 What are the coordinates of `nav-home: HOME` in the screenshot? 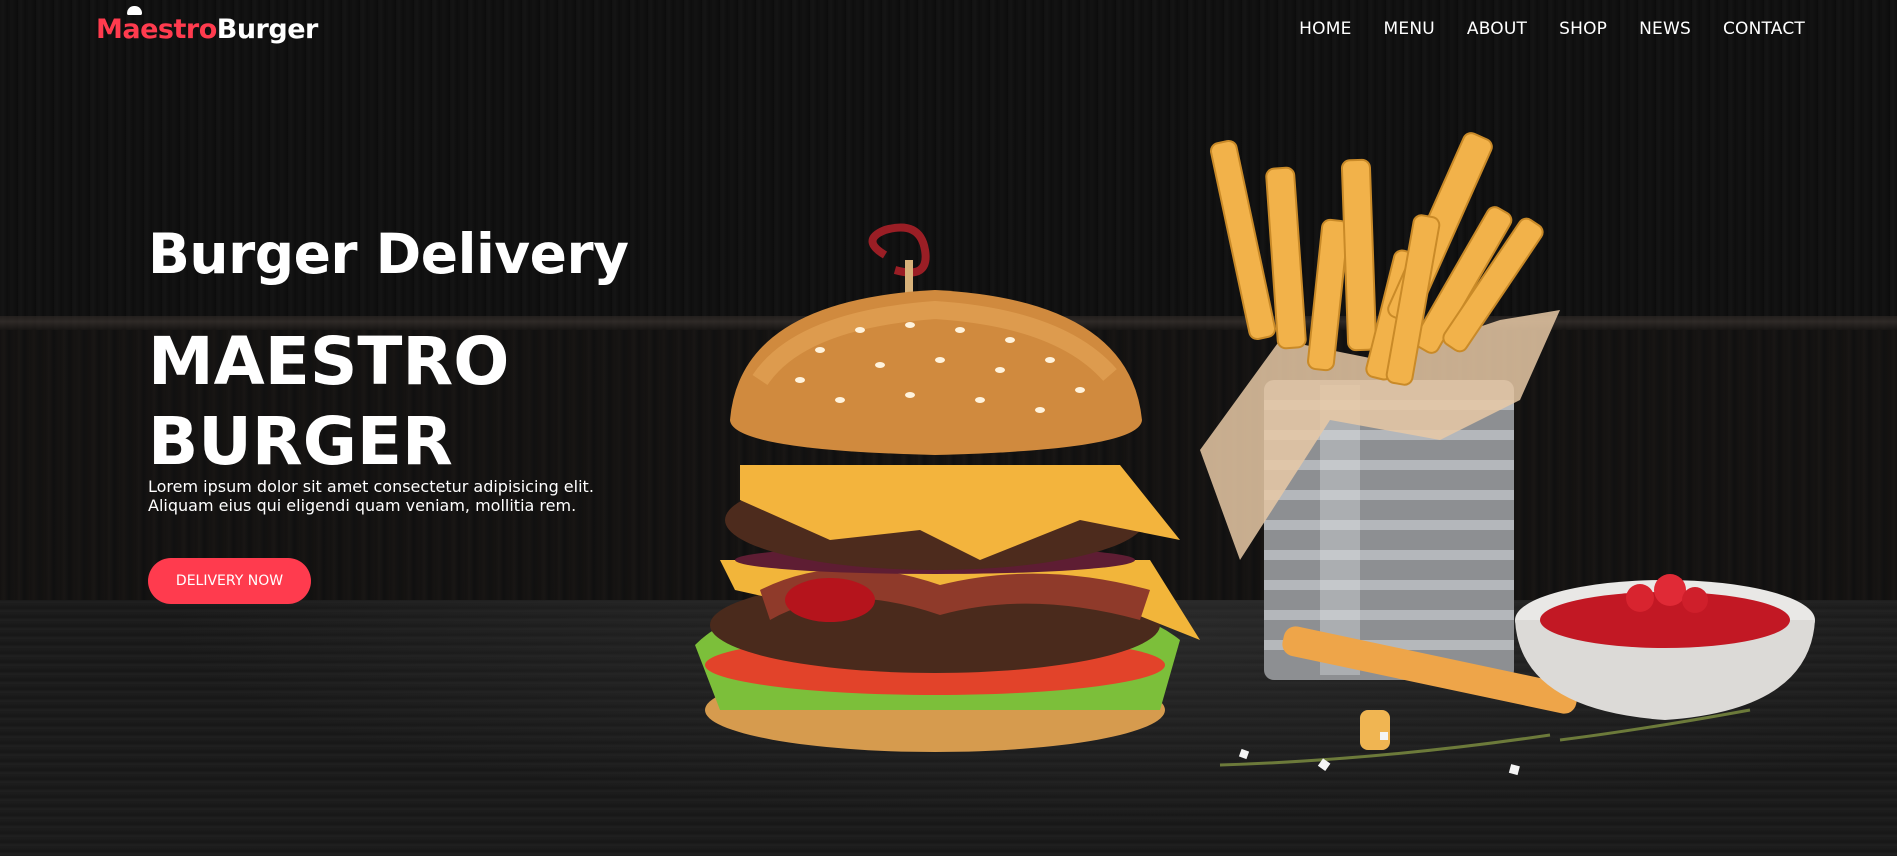 It's located at (1325, 29).